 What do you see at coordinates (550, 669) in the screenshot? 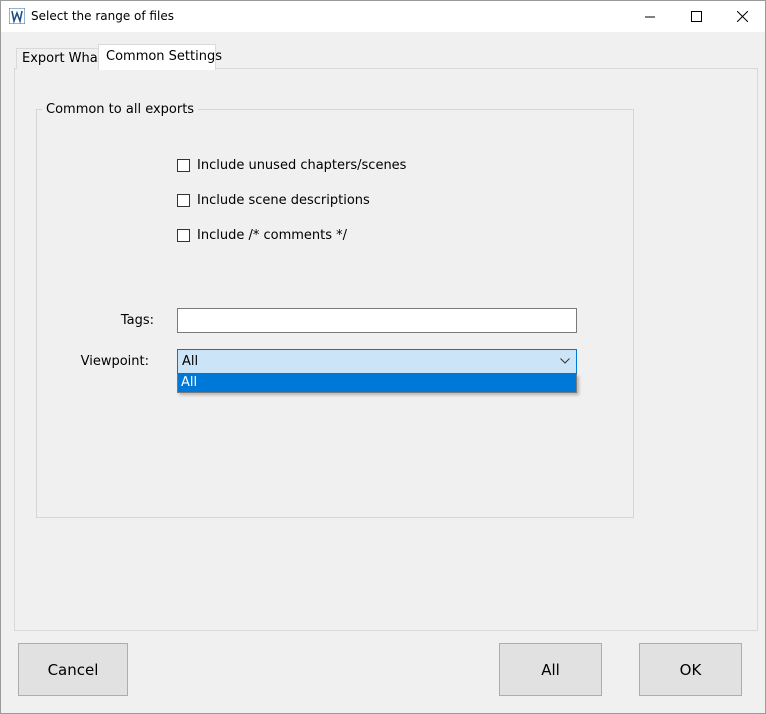
I see `all-button: All` at bounding box center [550, 669].